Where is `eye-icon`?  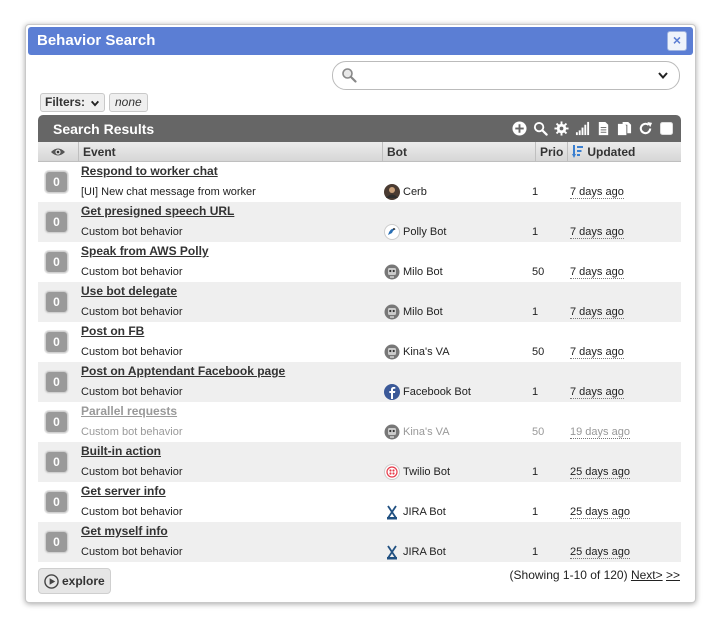
eye-icon is located at coordinates (58, 152).